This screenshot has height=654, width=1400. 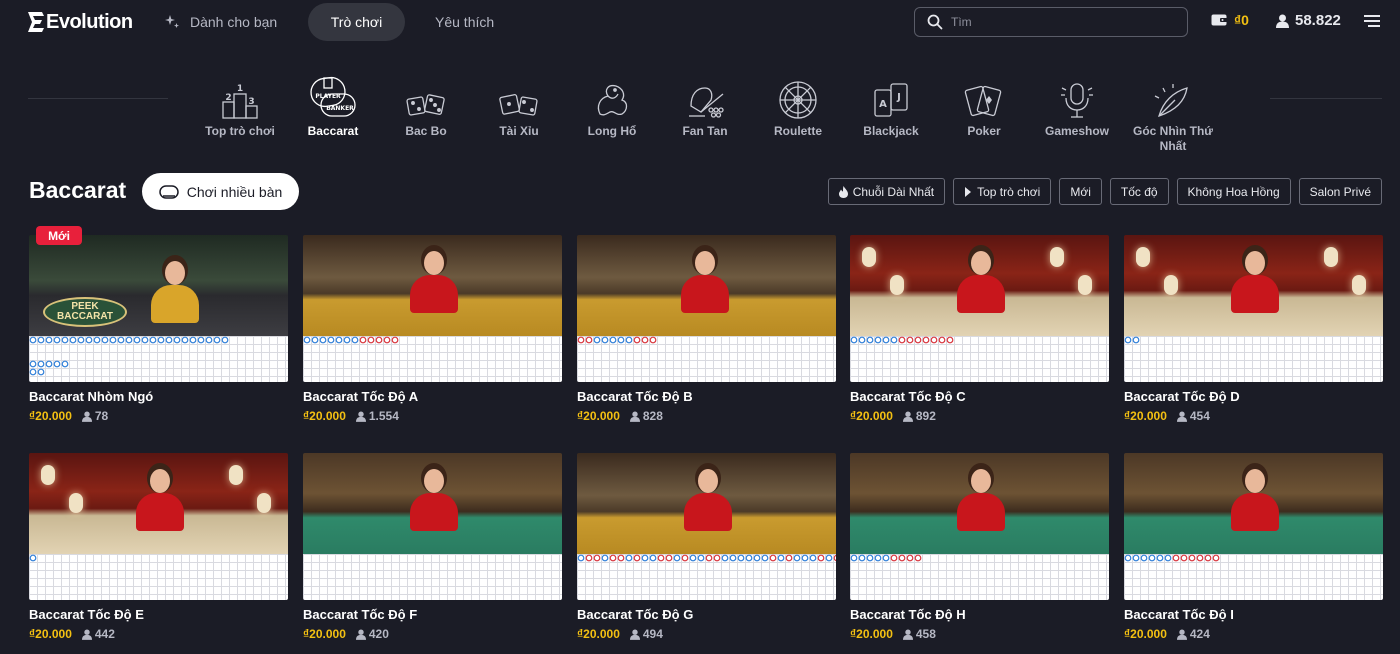 What do you see at coordinates (432, 615) in the screenshot?
I see `game-title: Baccarat Tốc Độ F` at bounding box center [432, 615].